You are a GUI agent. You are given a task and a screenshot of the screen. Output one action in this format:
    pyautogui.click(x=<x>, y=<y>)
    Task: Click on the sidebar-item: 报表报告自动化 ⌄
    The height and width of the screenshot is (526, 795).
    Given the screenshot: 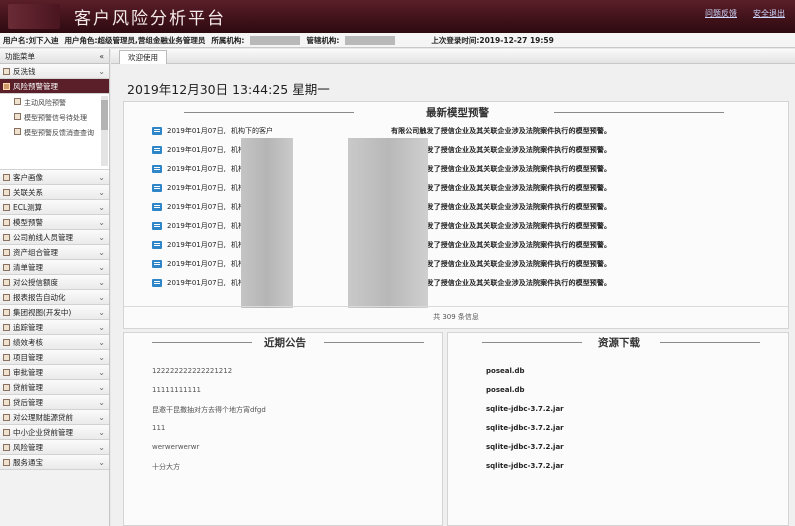 What is the action you would take?
    pyautogui.click(x=54, y=297)
    